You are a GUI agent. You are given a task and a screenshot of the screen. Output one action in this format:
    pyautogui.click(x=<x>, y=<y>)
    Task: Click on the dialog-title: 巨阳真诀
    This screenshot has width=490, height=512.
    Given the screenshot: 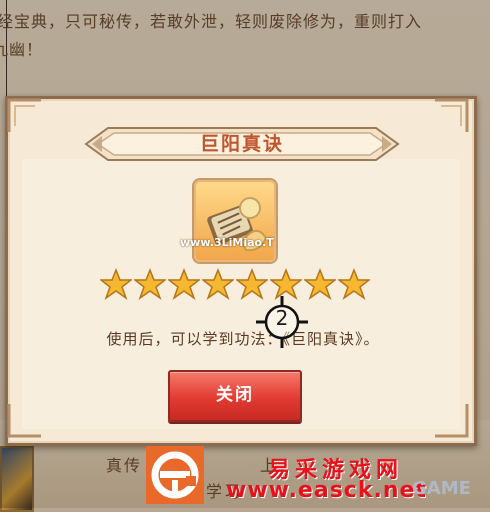 What is the action you would take?
    pyautogui.click(x=241, y=144)
    